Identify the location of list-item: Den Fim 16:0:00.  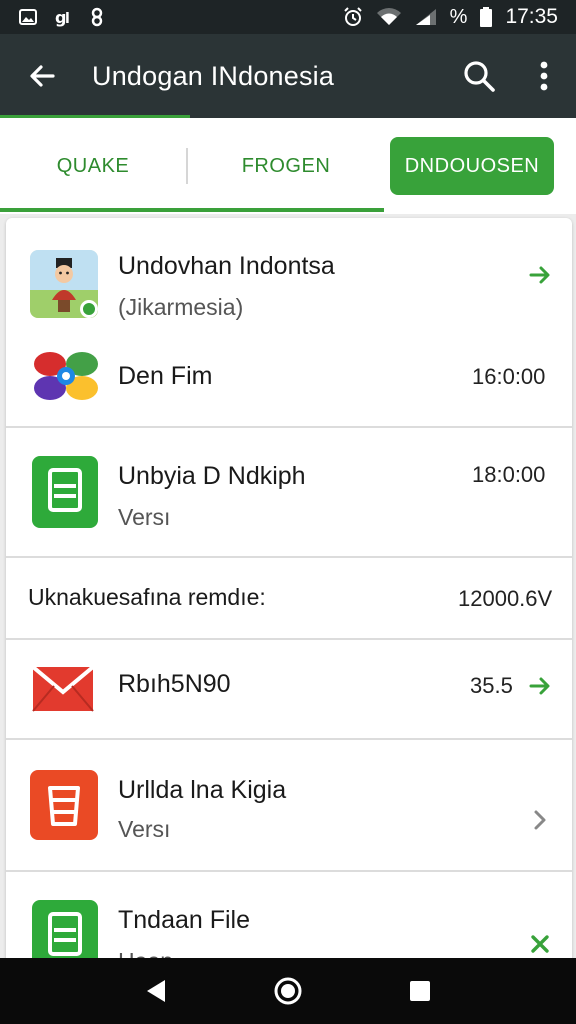
(289, 376).